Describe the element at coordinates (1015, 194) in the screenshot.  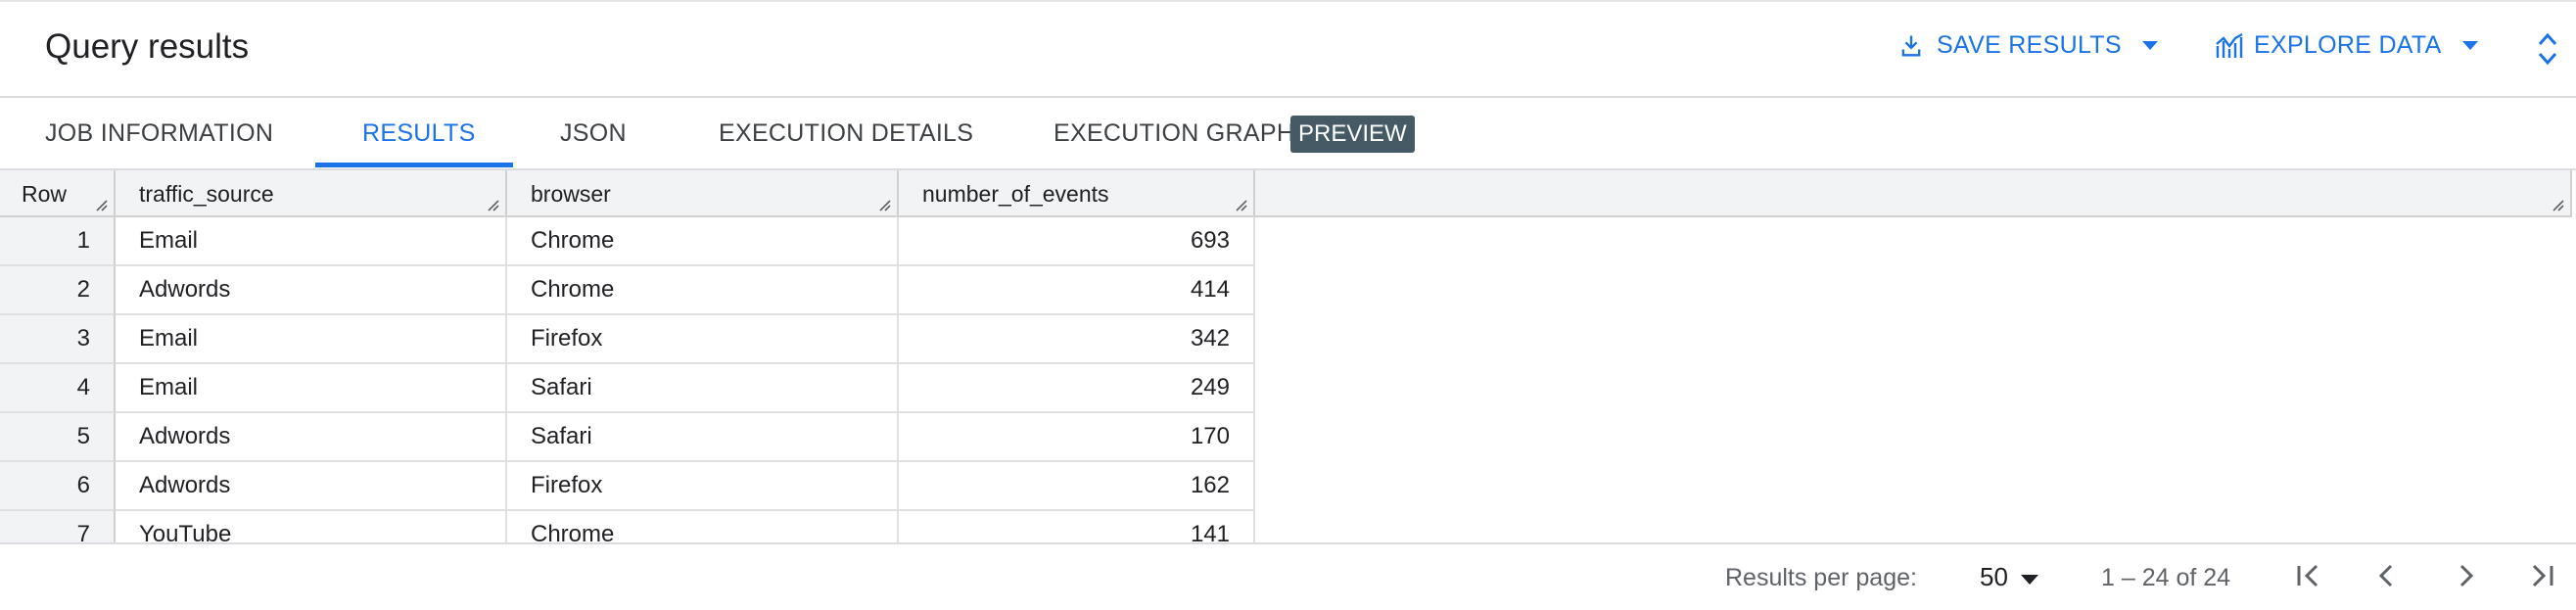
I see `column-header-label: number_of_events` at that location.